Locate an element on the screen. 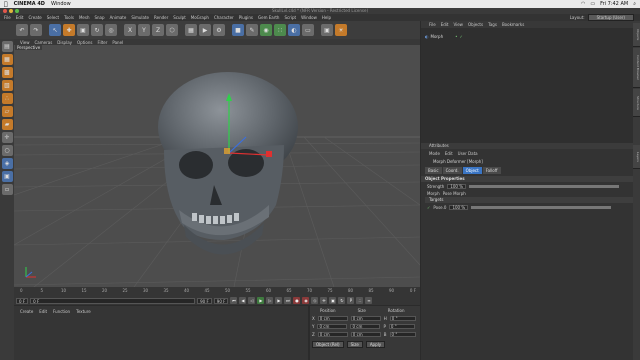 The height and width of the screenshot is (360, 640). search-icon: ⌕ is located at coordinates (634, 4).